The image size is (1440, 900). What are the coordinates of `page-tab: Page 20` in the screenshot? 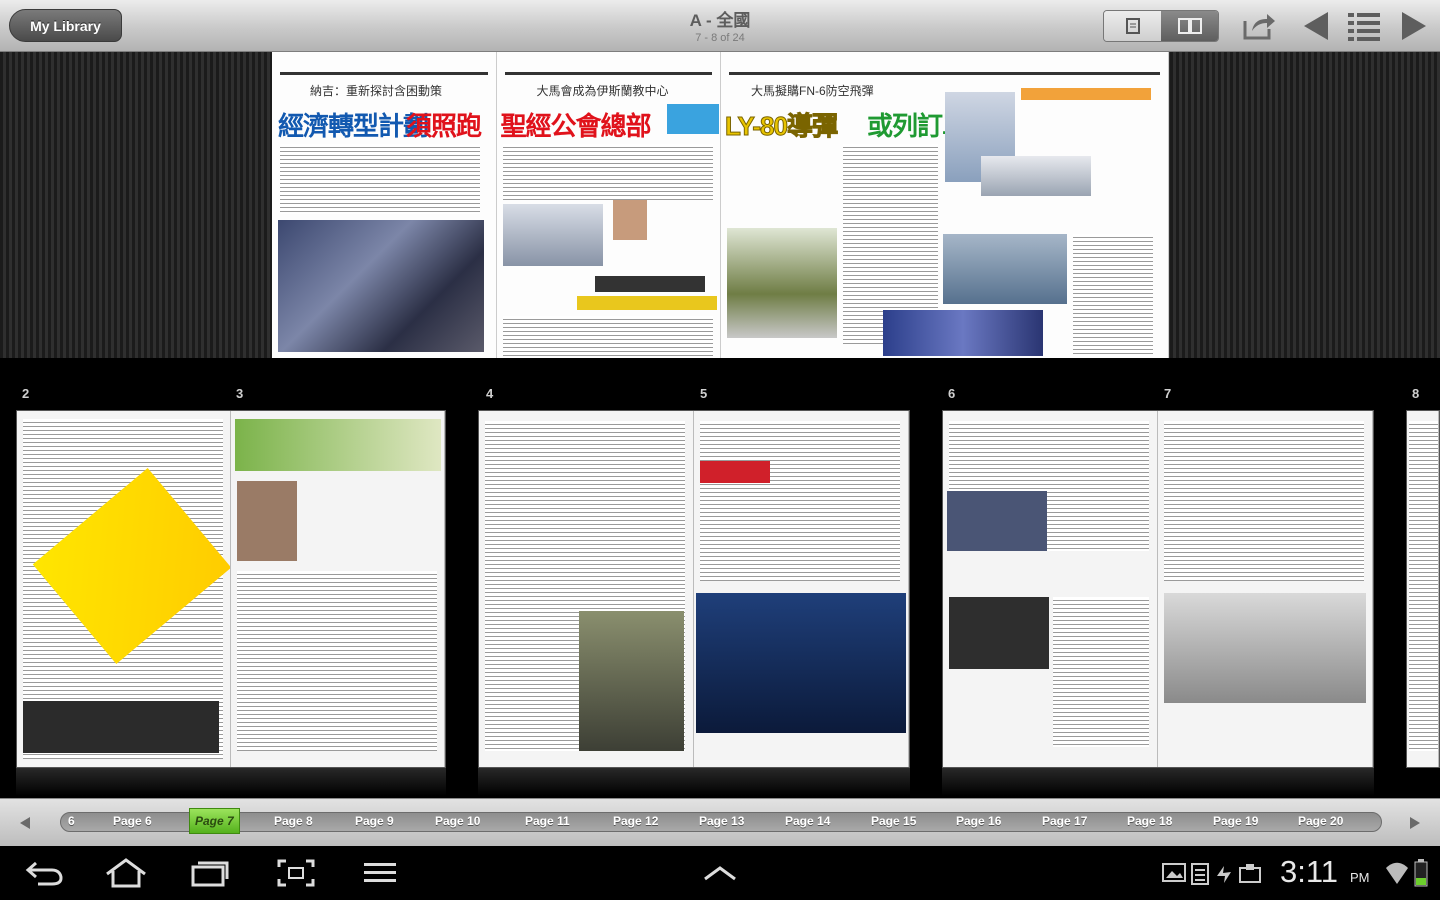 It's located at (1320, 821).